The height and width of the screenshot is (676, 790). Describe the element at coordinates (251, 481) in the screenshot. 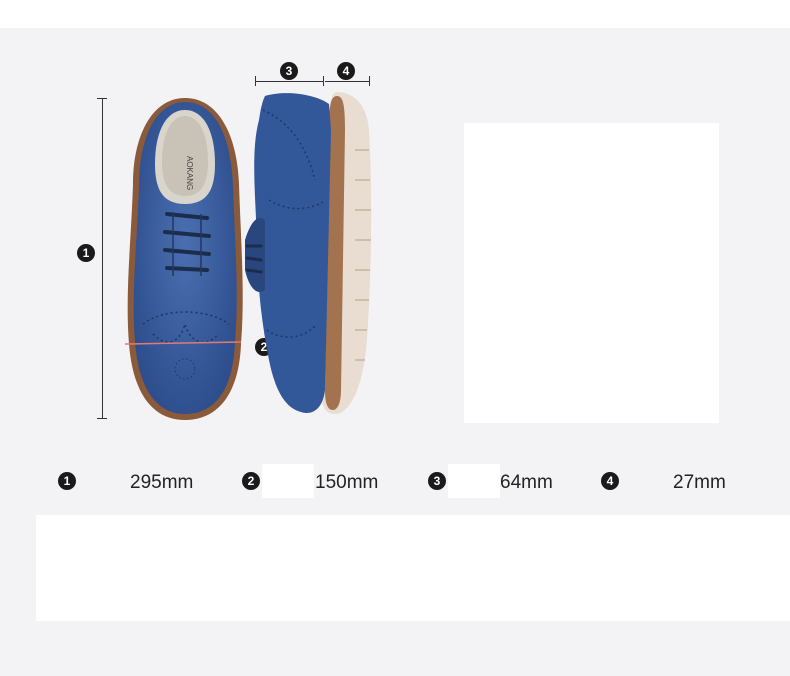

I see `width-measurement-badge: 2` at that location.